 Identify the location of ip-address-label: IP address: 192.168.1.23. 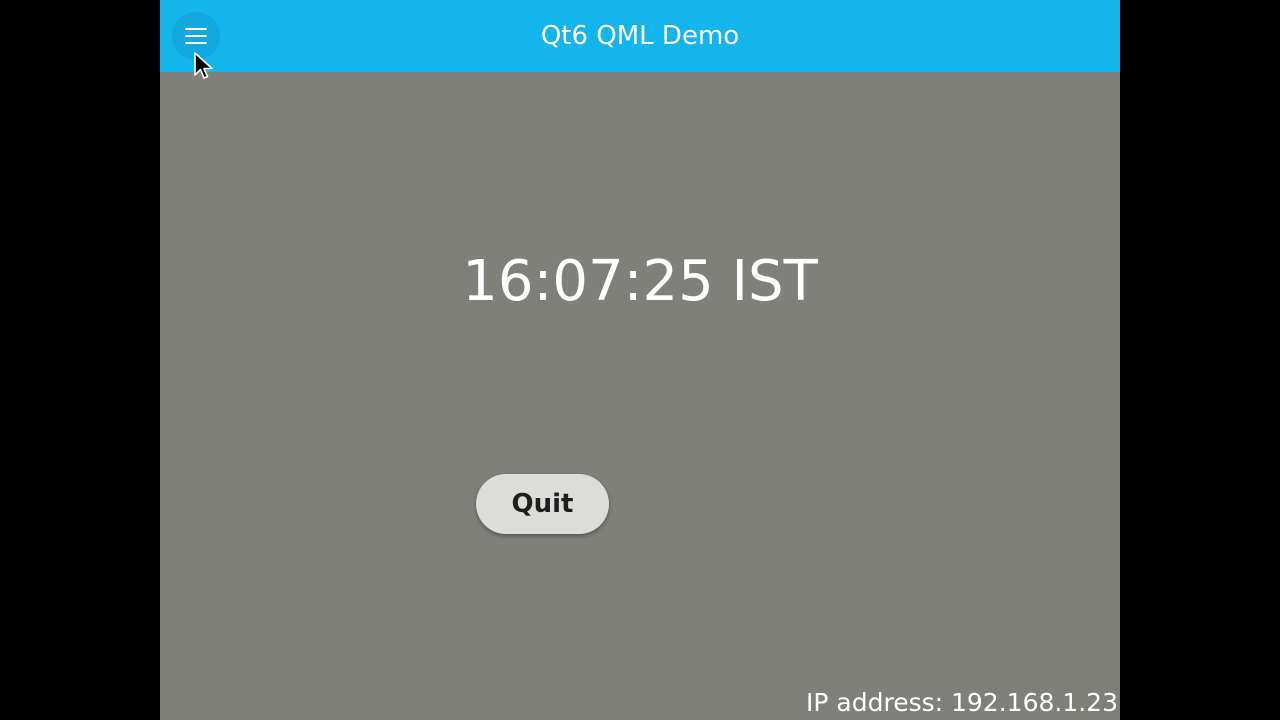
(962, 702).